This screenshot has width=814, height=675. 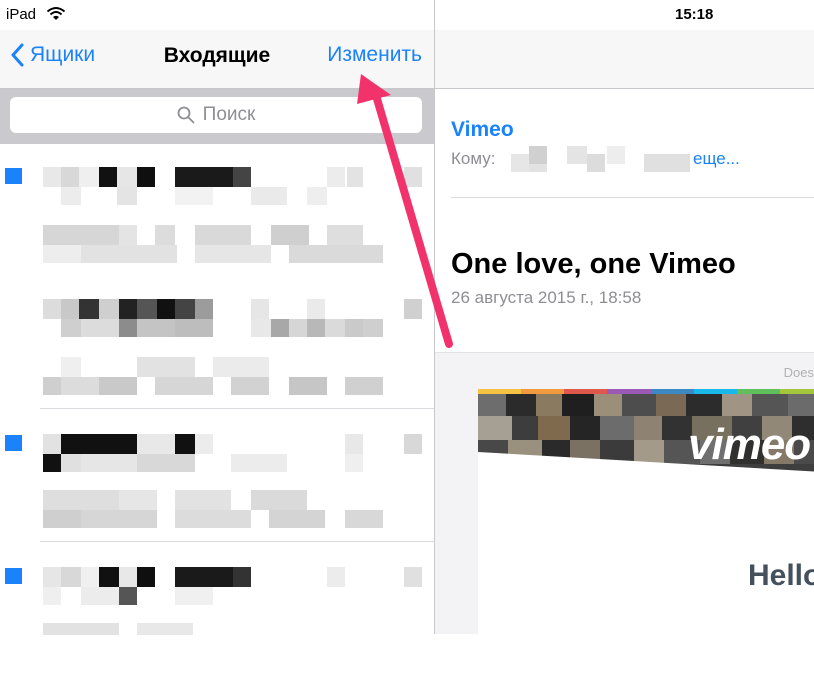 I want to click on header-divider, so click(x=632, y=197).